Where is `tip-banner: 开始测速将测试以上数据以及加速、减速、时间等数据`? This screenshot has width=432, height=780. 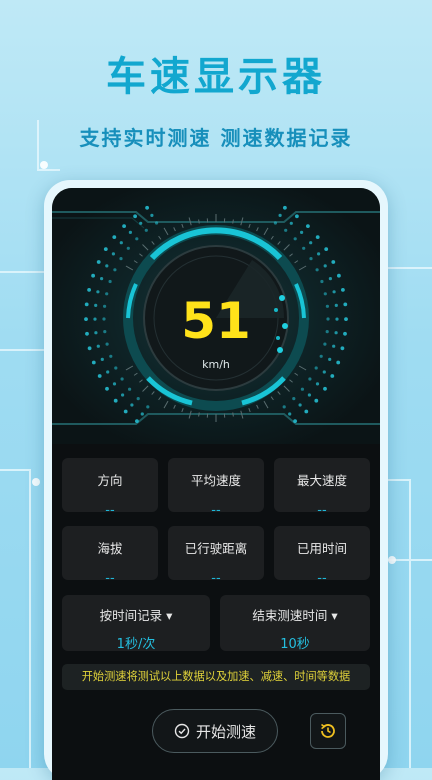
tip-banner: 开始测速将测试以上数据以及加速、减速、时间等数据 is located at coordinates (216, 677).